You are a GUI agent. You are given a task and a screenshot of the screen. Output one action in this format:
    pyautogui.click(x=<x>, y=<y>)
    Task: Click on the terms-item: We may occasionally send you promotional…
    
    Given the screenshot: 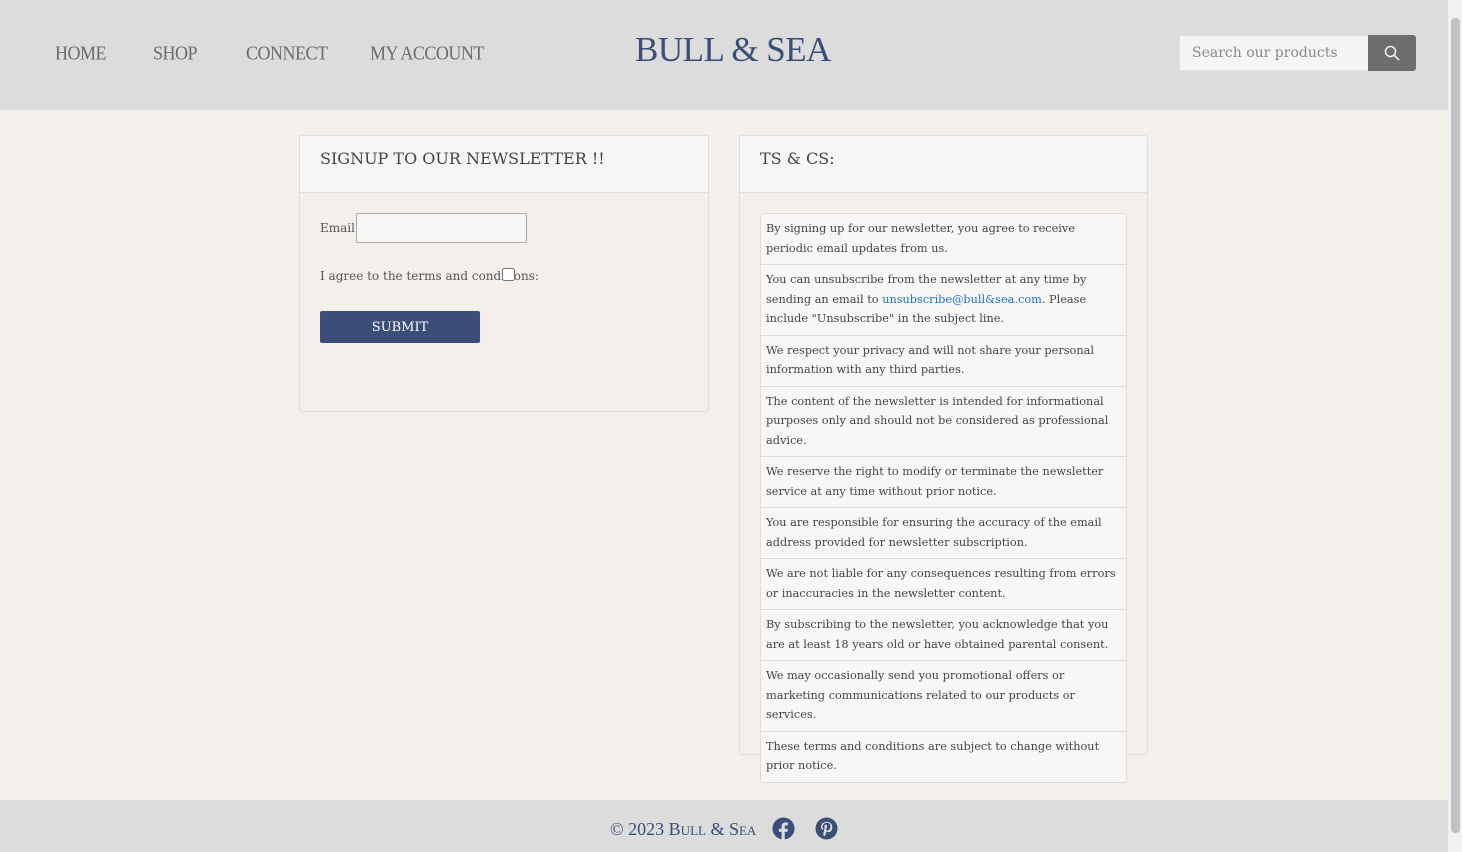 What is the action you would take?
    pyautogui.click(x=943, y=696)
    